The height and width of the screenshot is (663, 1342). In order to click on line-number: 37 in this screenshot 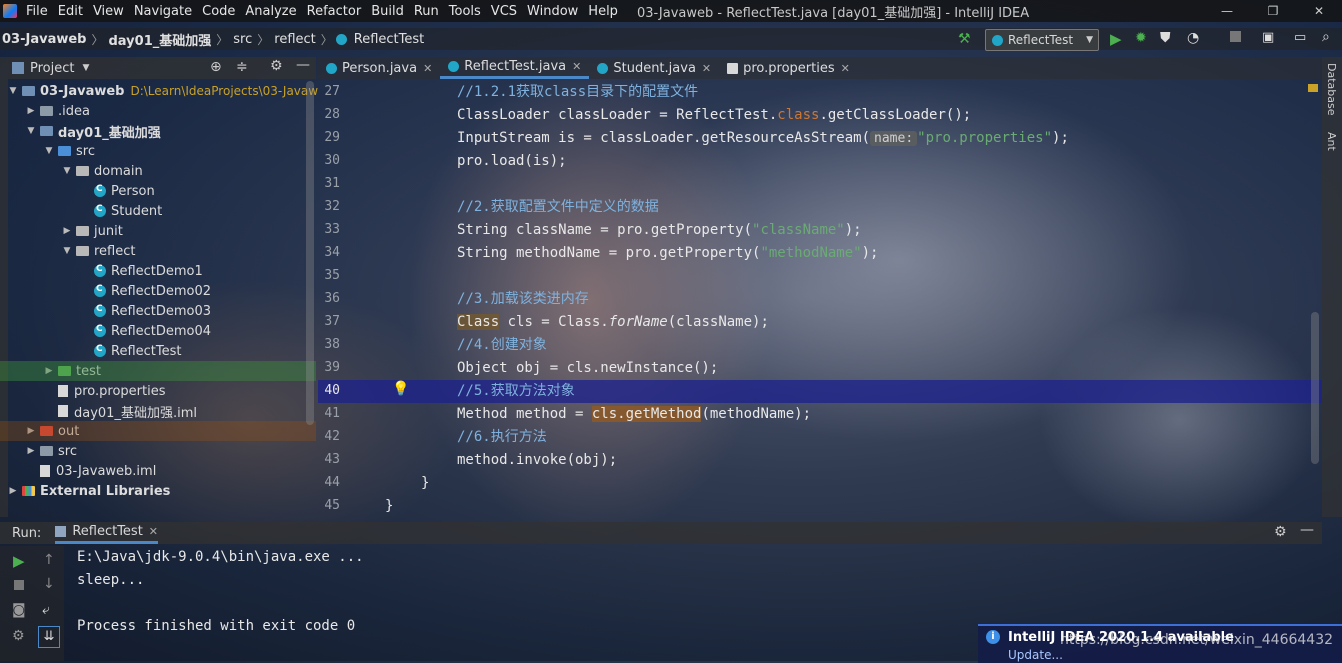, I will do `click(332, 321)`.